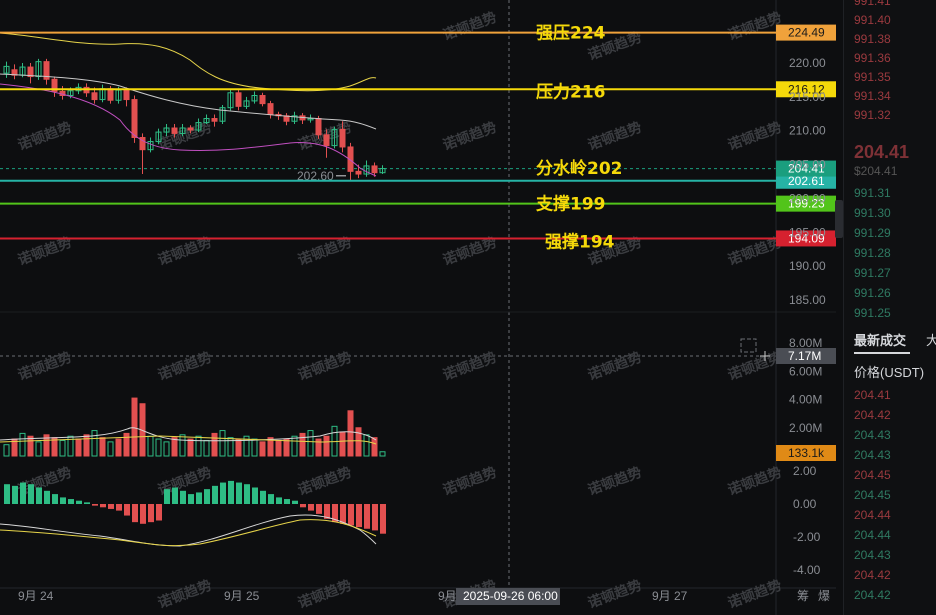  Describe the element at coordinates (872, 20) in the screenshot. I see `ask-price-row: 991.40` at that location.